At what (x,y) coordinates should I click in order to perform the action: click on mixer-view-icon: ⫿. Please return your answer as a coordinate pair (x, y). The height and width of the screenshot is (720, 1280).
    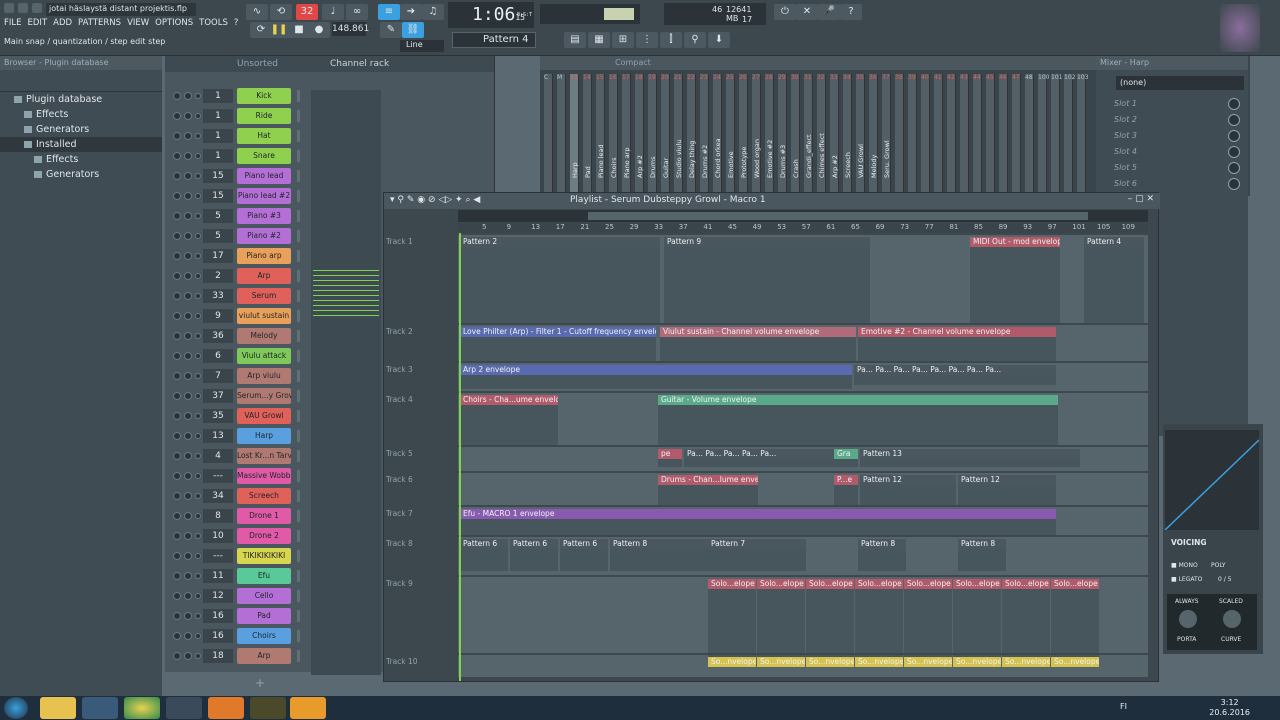
    Looking at the image, I should click on (671, 40).